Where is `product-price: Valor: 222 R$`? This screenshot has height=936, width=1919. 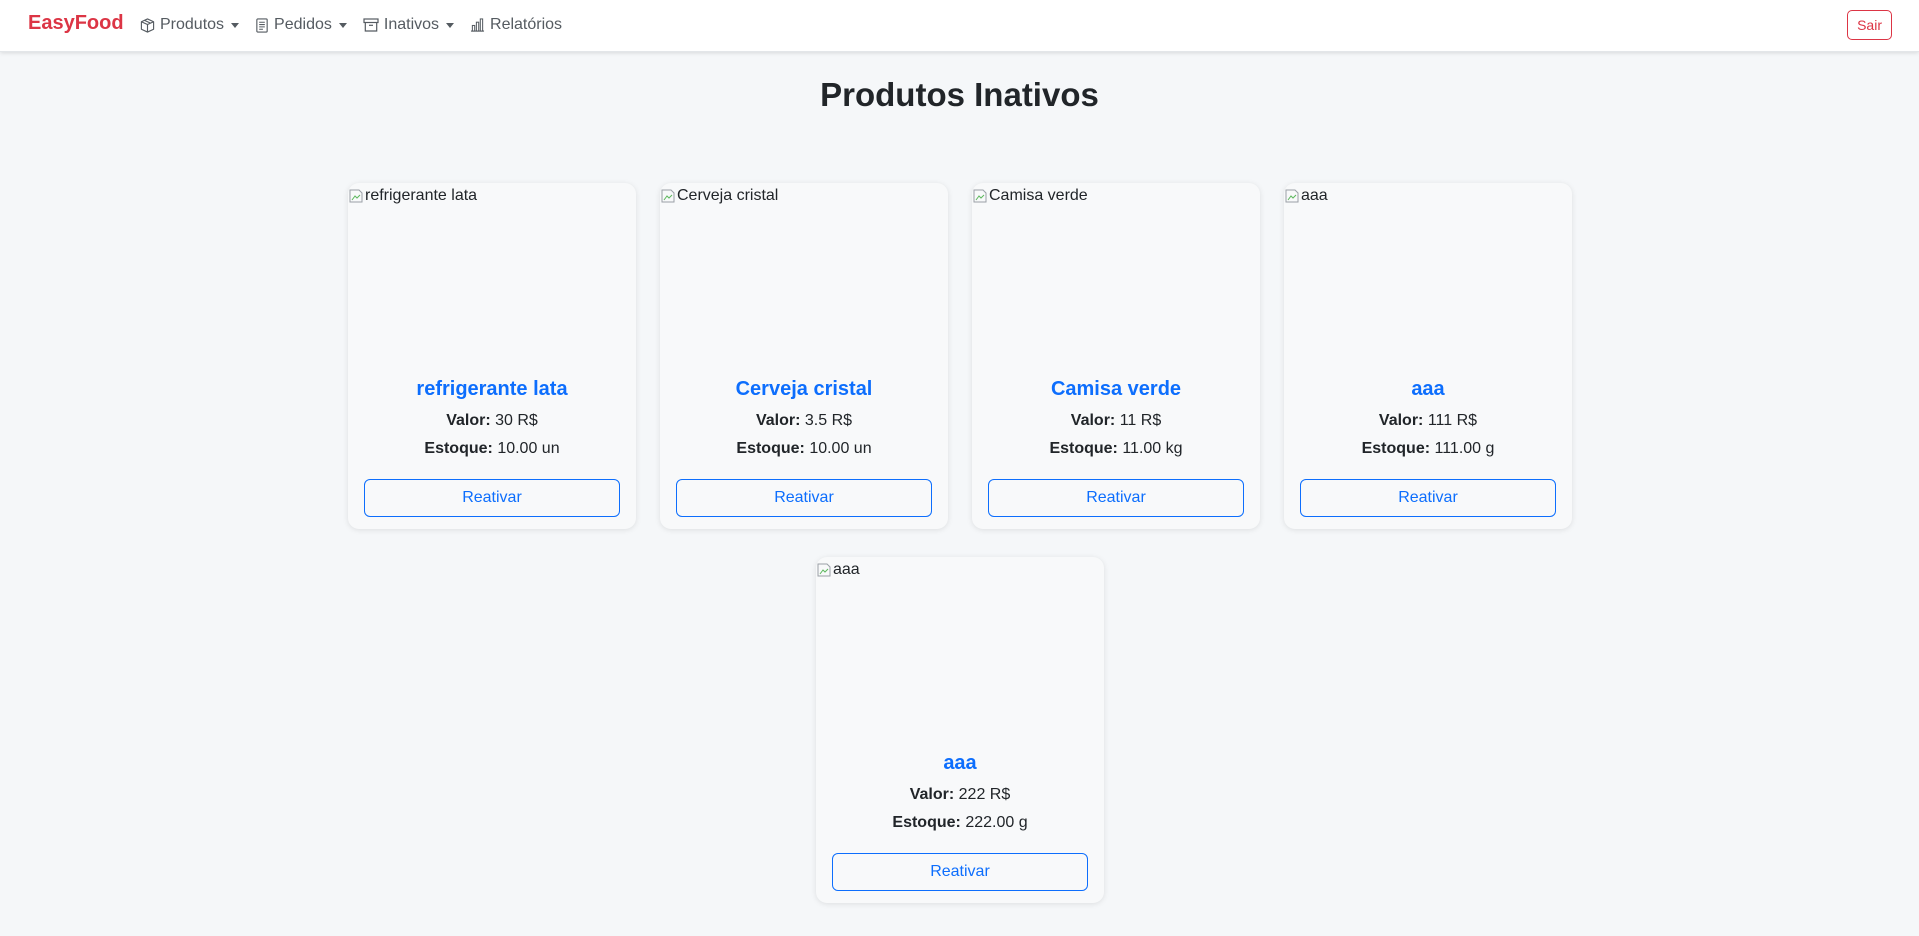 product-price: Valor: 222 R$ is located at coordinates (960, 795).